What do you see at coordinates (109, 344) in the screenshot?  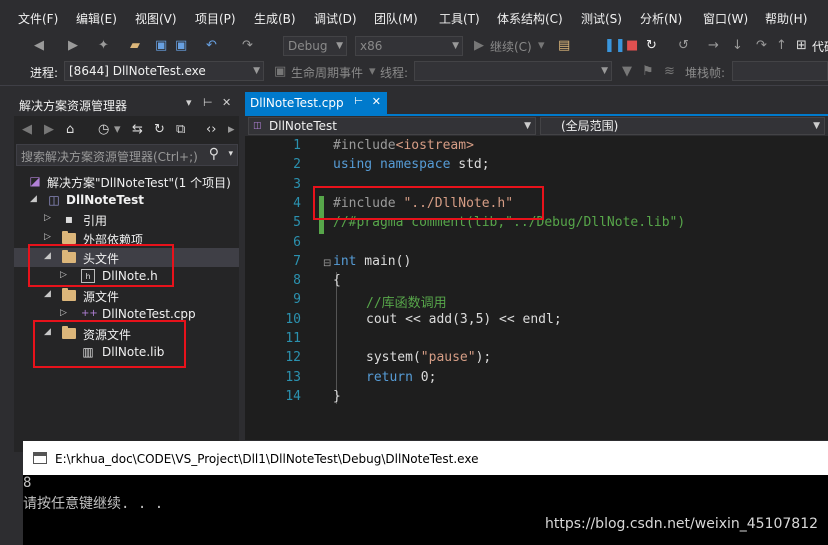 I see `highlight-box-resource-files` at bounding box center [109, 344].